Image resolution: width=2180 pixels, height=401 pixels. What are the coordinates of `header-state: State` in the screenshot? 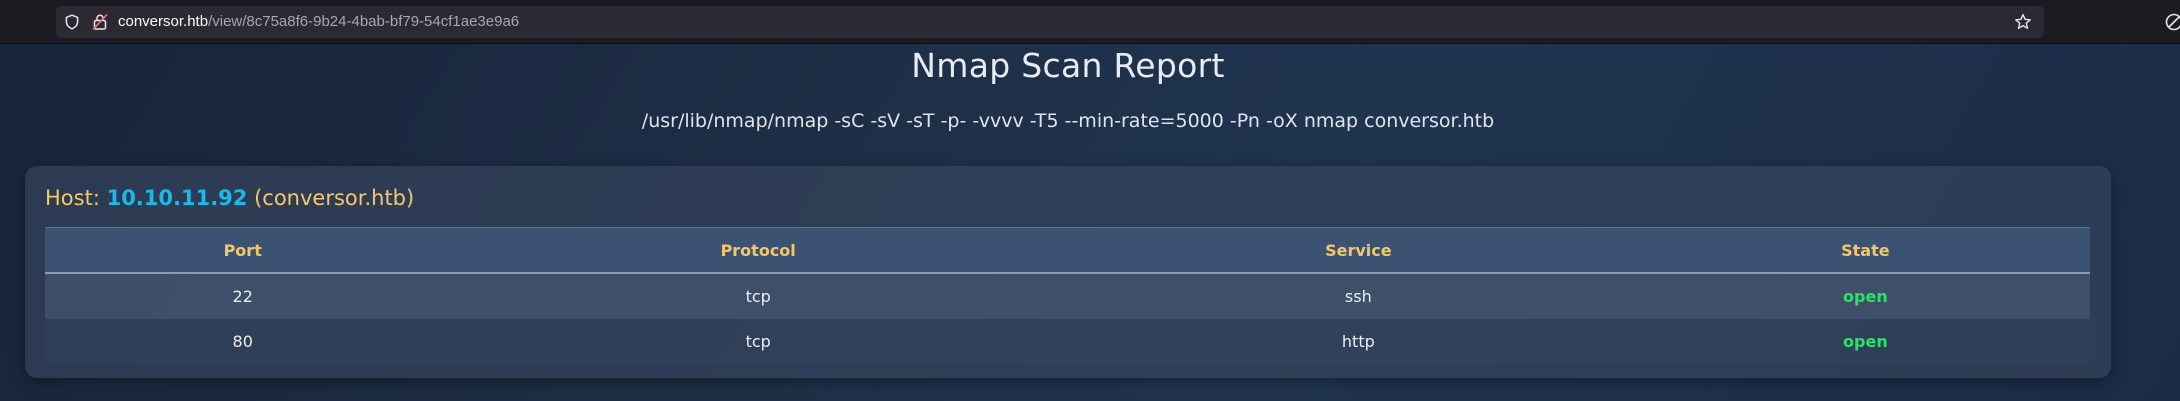 It's located at (1865, 250).